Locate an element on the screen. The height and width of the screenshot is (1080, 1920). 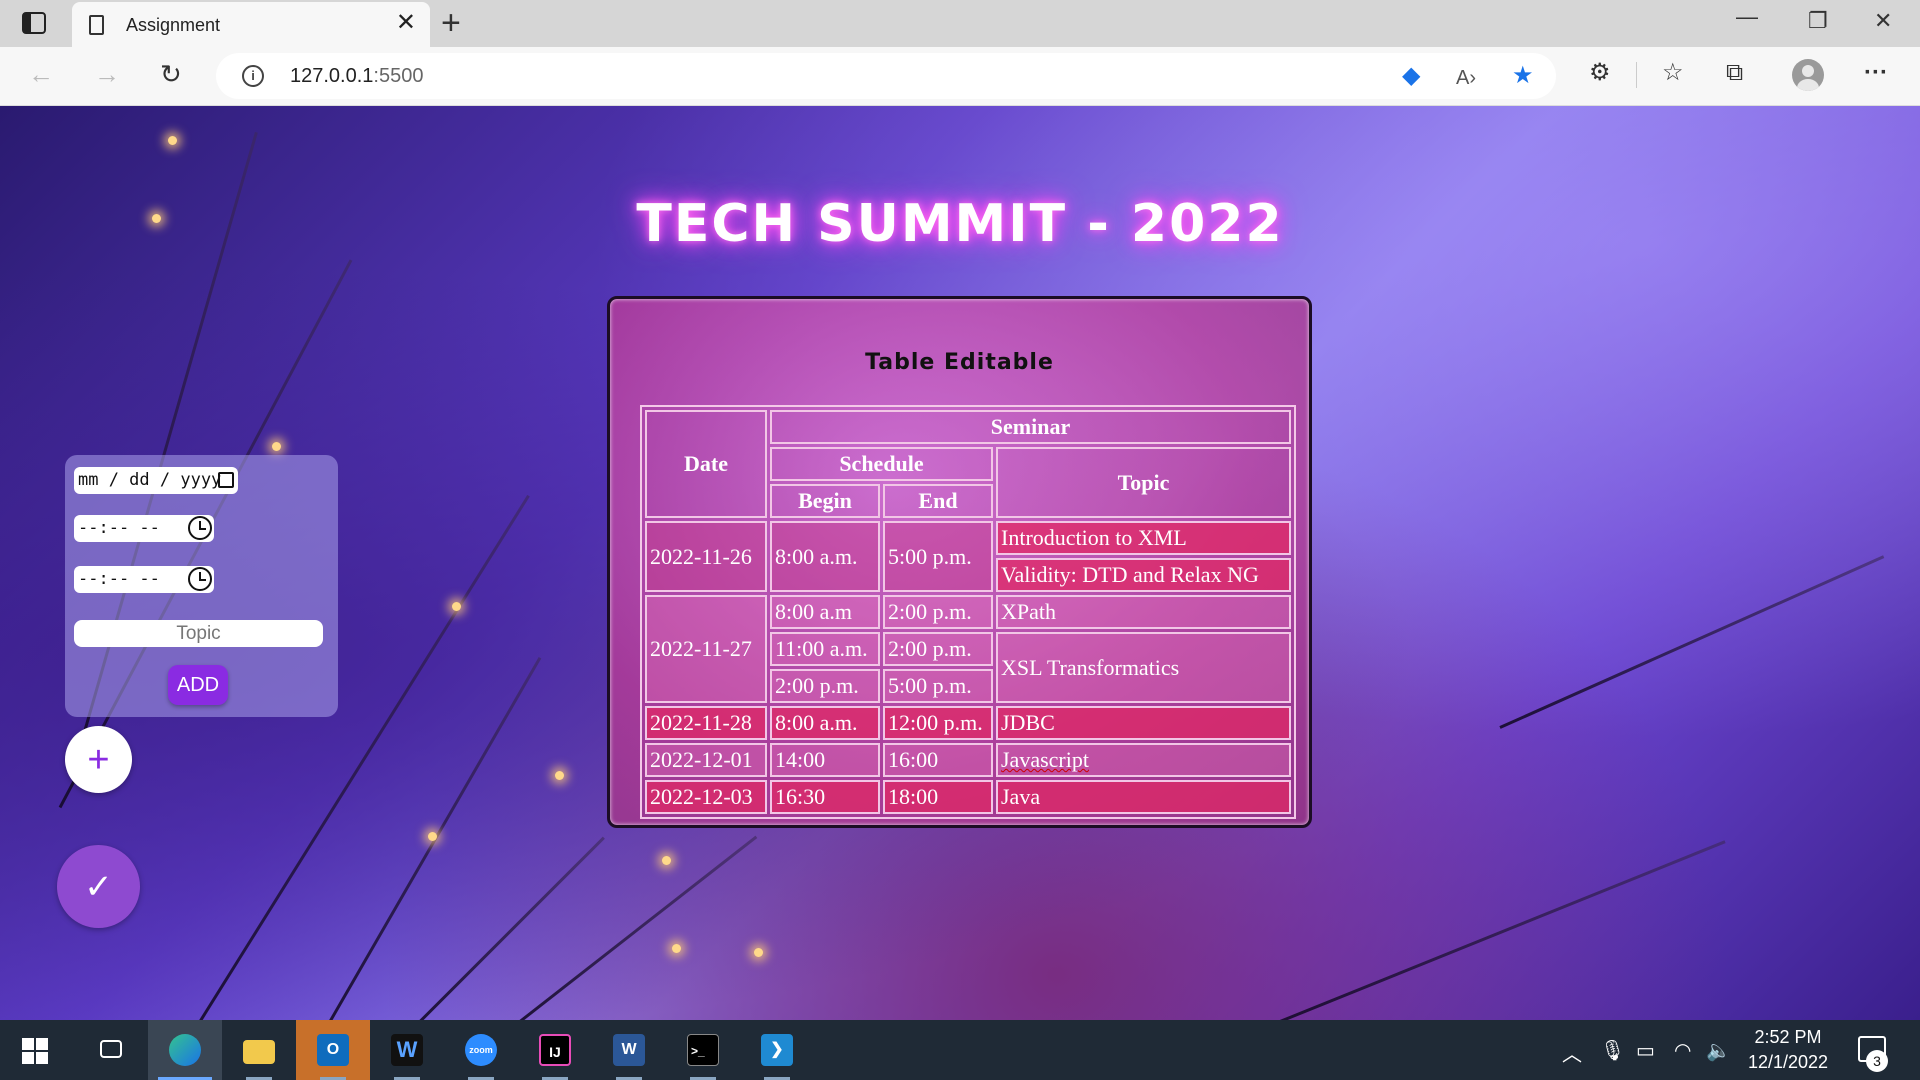
add-button: ADD is located at coordinates (198, 685).